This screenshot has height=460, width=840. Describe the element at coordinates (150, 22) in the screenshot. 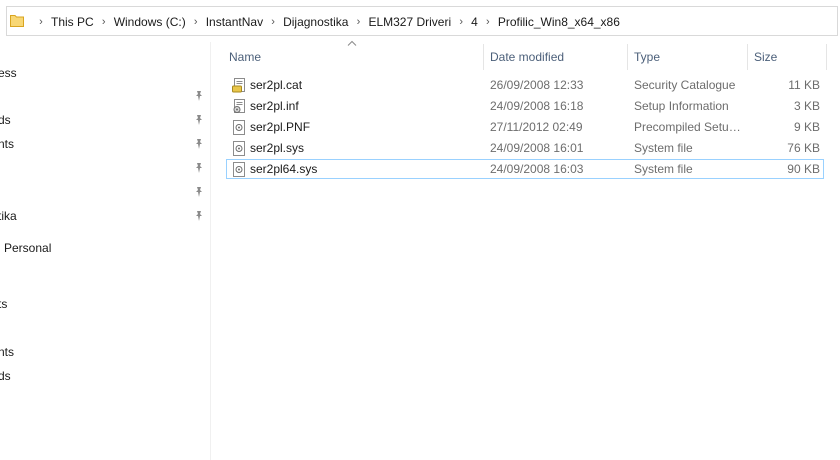

I see `breadcrumb-windows-c: Windows (C:)` at that location.